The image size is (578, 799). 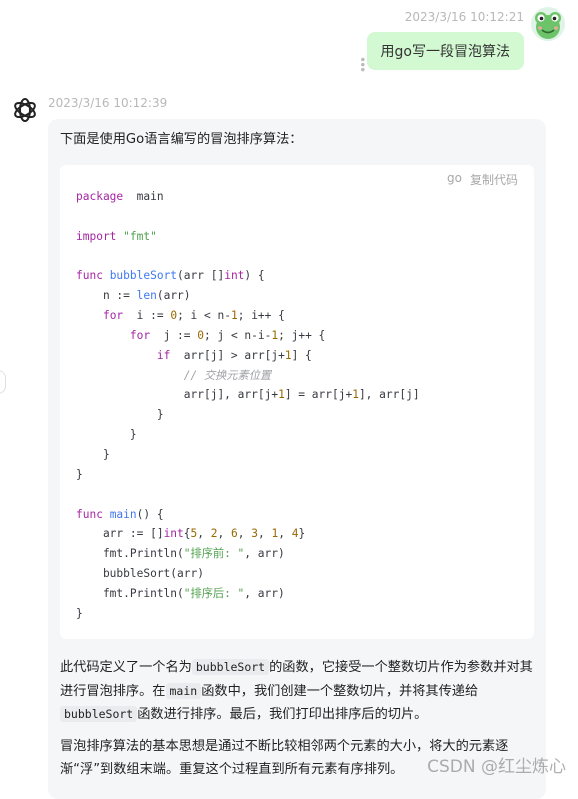 I want to click on bot-message-timestamp: 2023/3/16 10:12:39, so click(x=108, y=103).